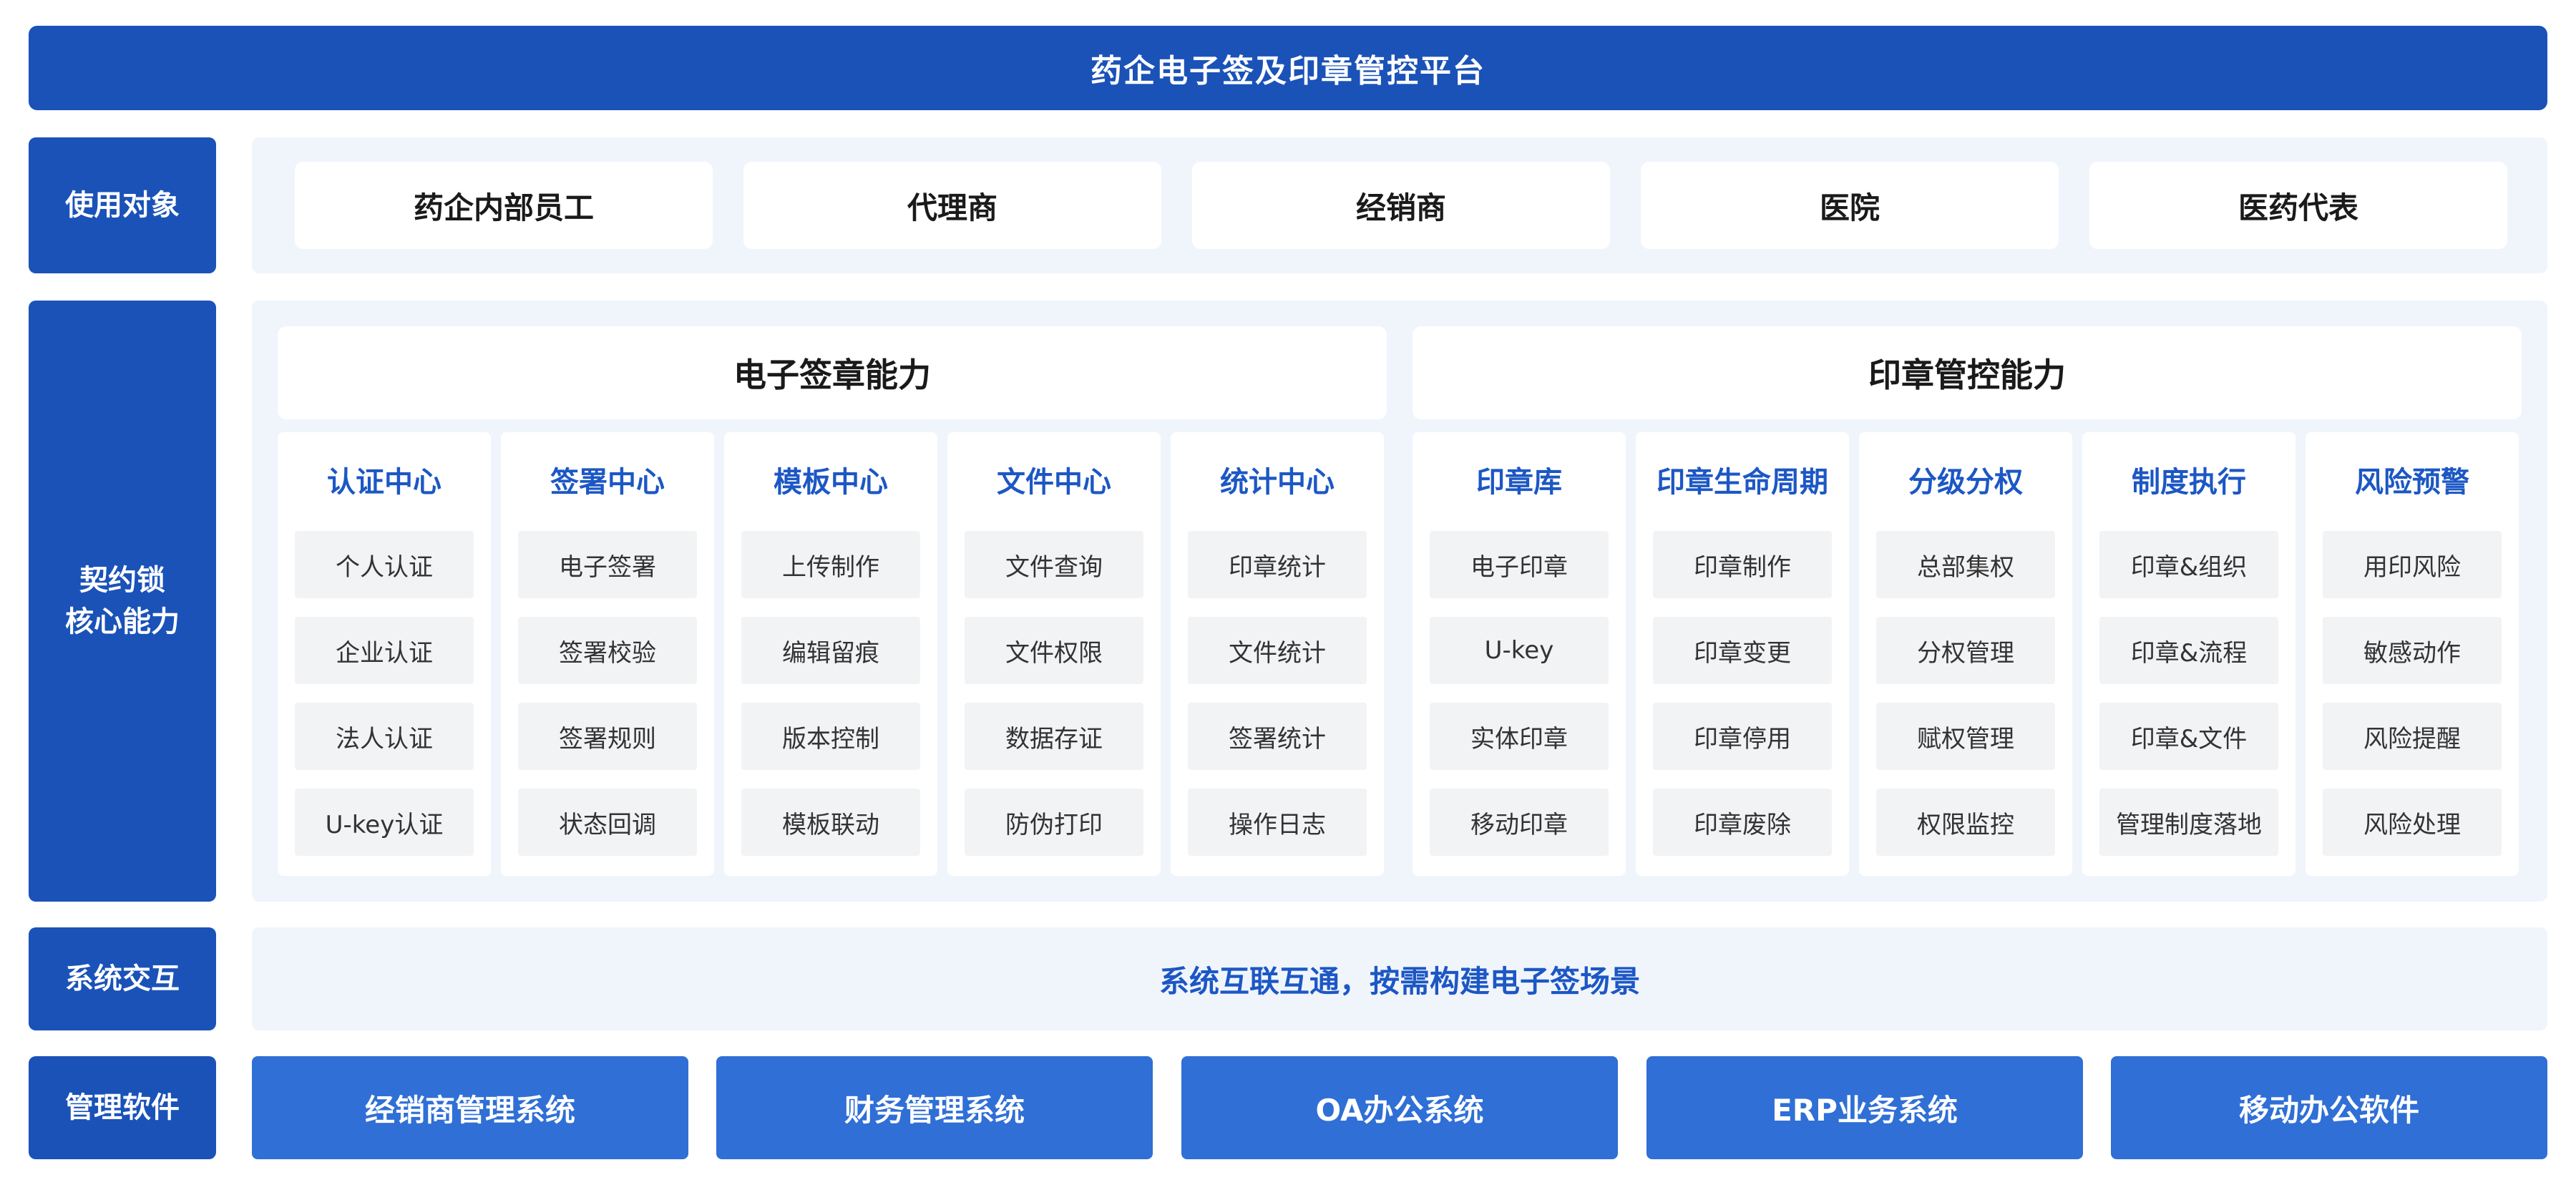 This screenshot has height=1185, width=2576. What do you see at coordinates (607, 482) in the screenshot?
I see `column-title: 签署中心` at bounding box center [607, 482].